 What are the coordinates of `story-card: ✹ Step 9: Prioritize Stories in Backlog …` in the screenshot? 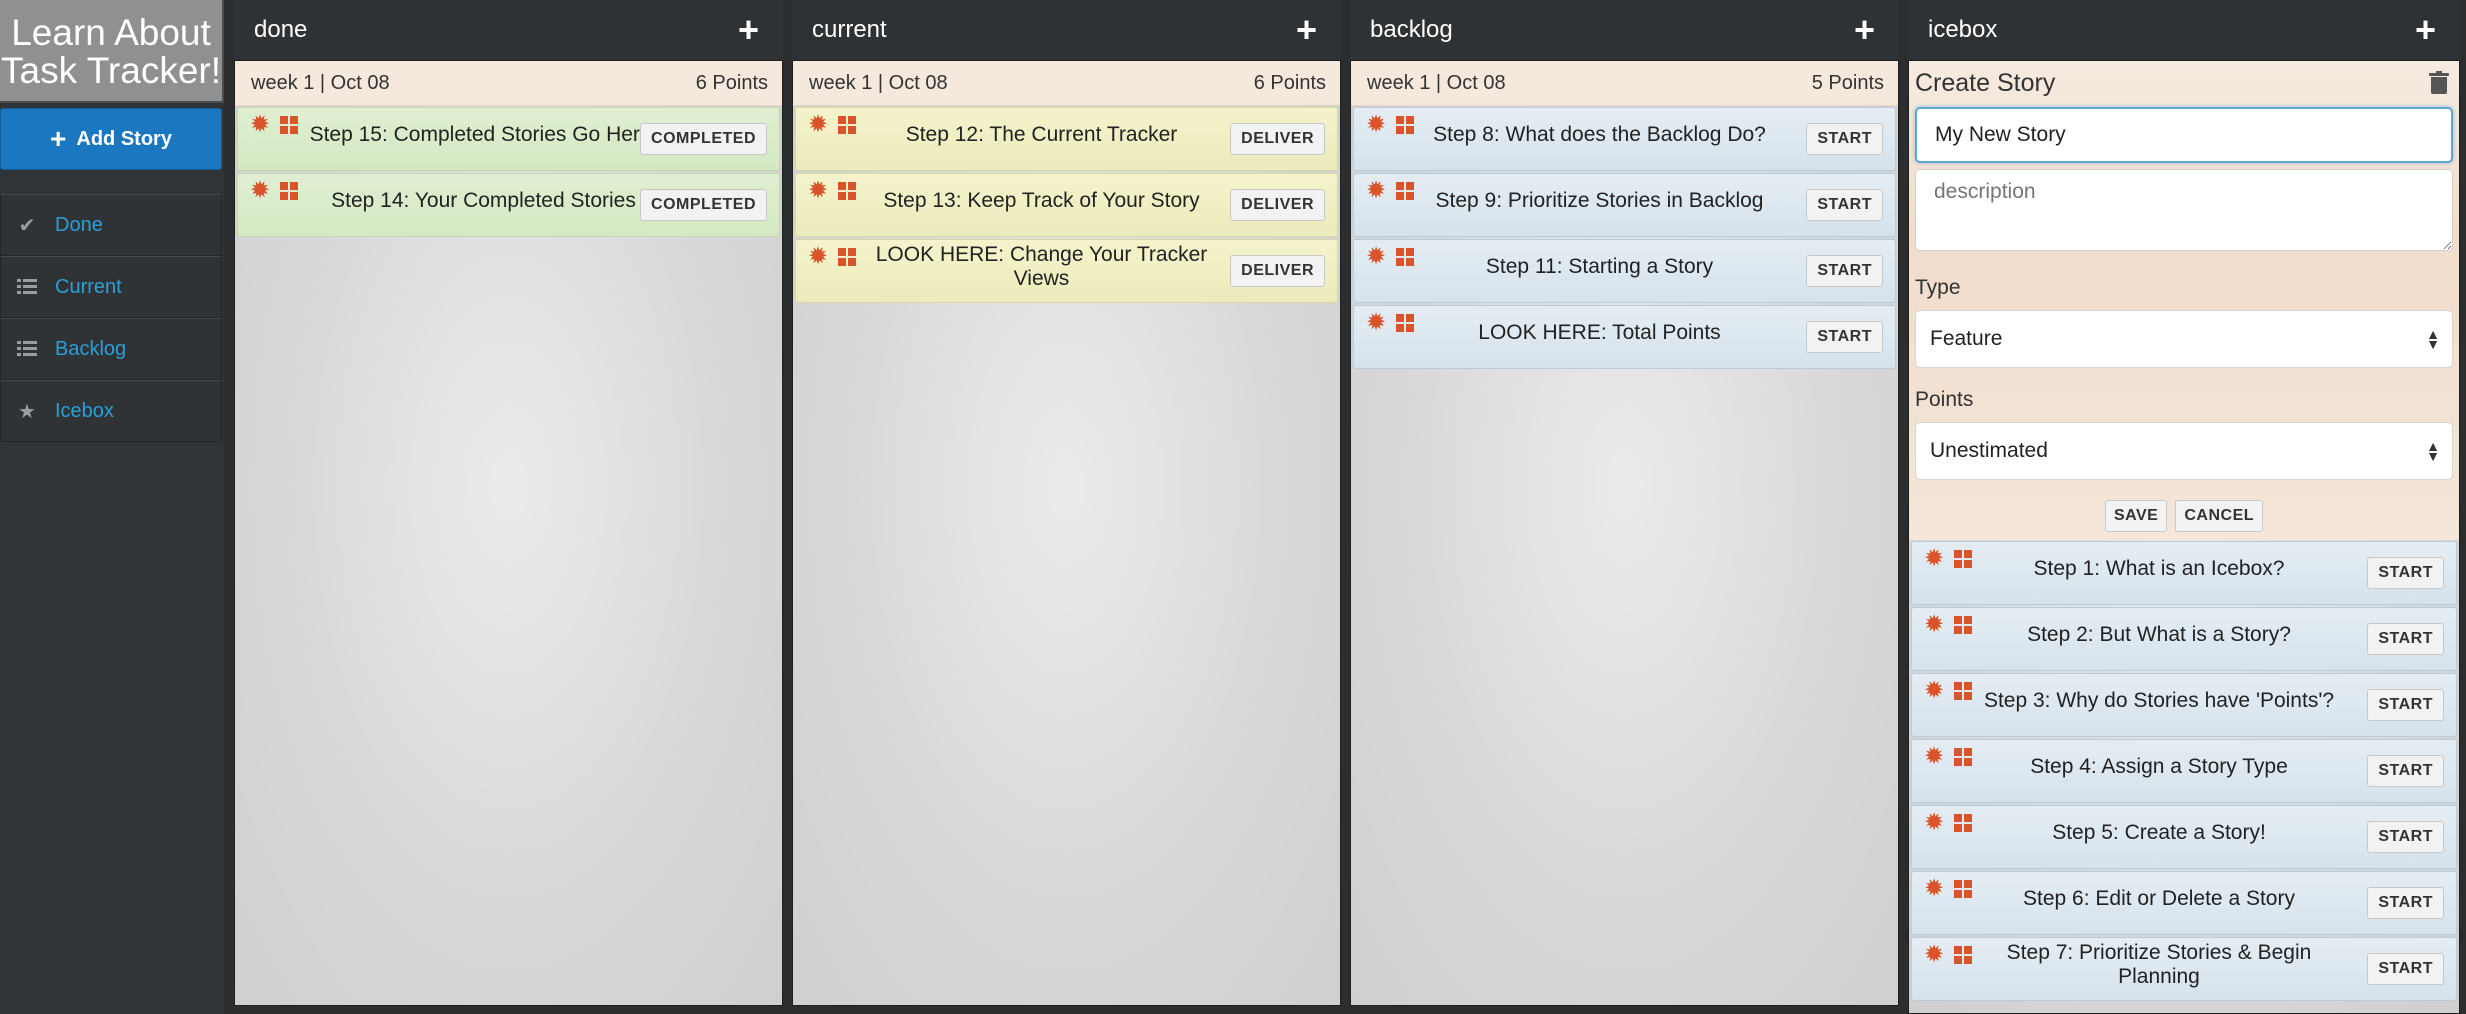 It's located at (1624, 205).